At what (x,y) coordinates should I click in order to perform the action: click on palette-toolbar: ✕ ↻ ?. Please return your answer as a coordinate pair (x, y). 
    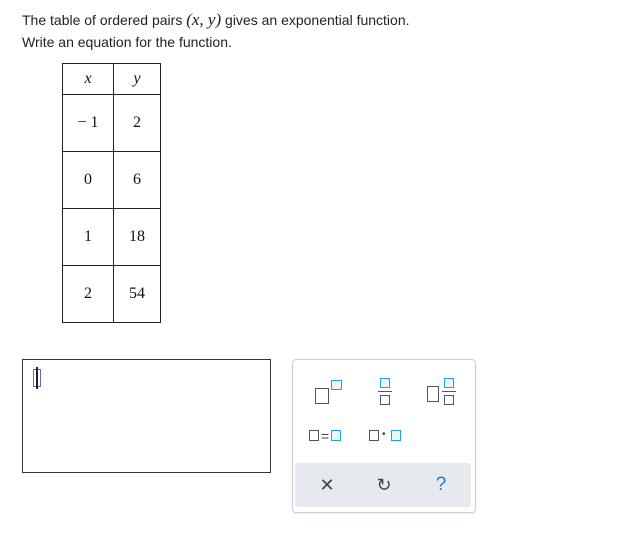
    Looking at the image, I should click on (383, 485).